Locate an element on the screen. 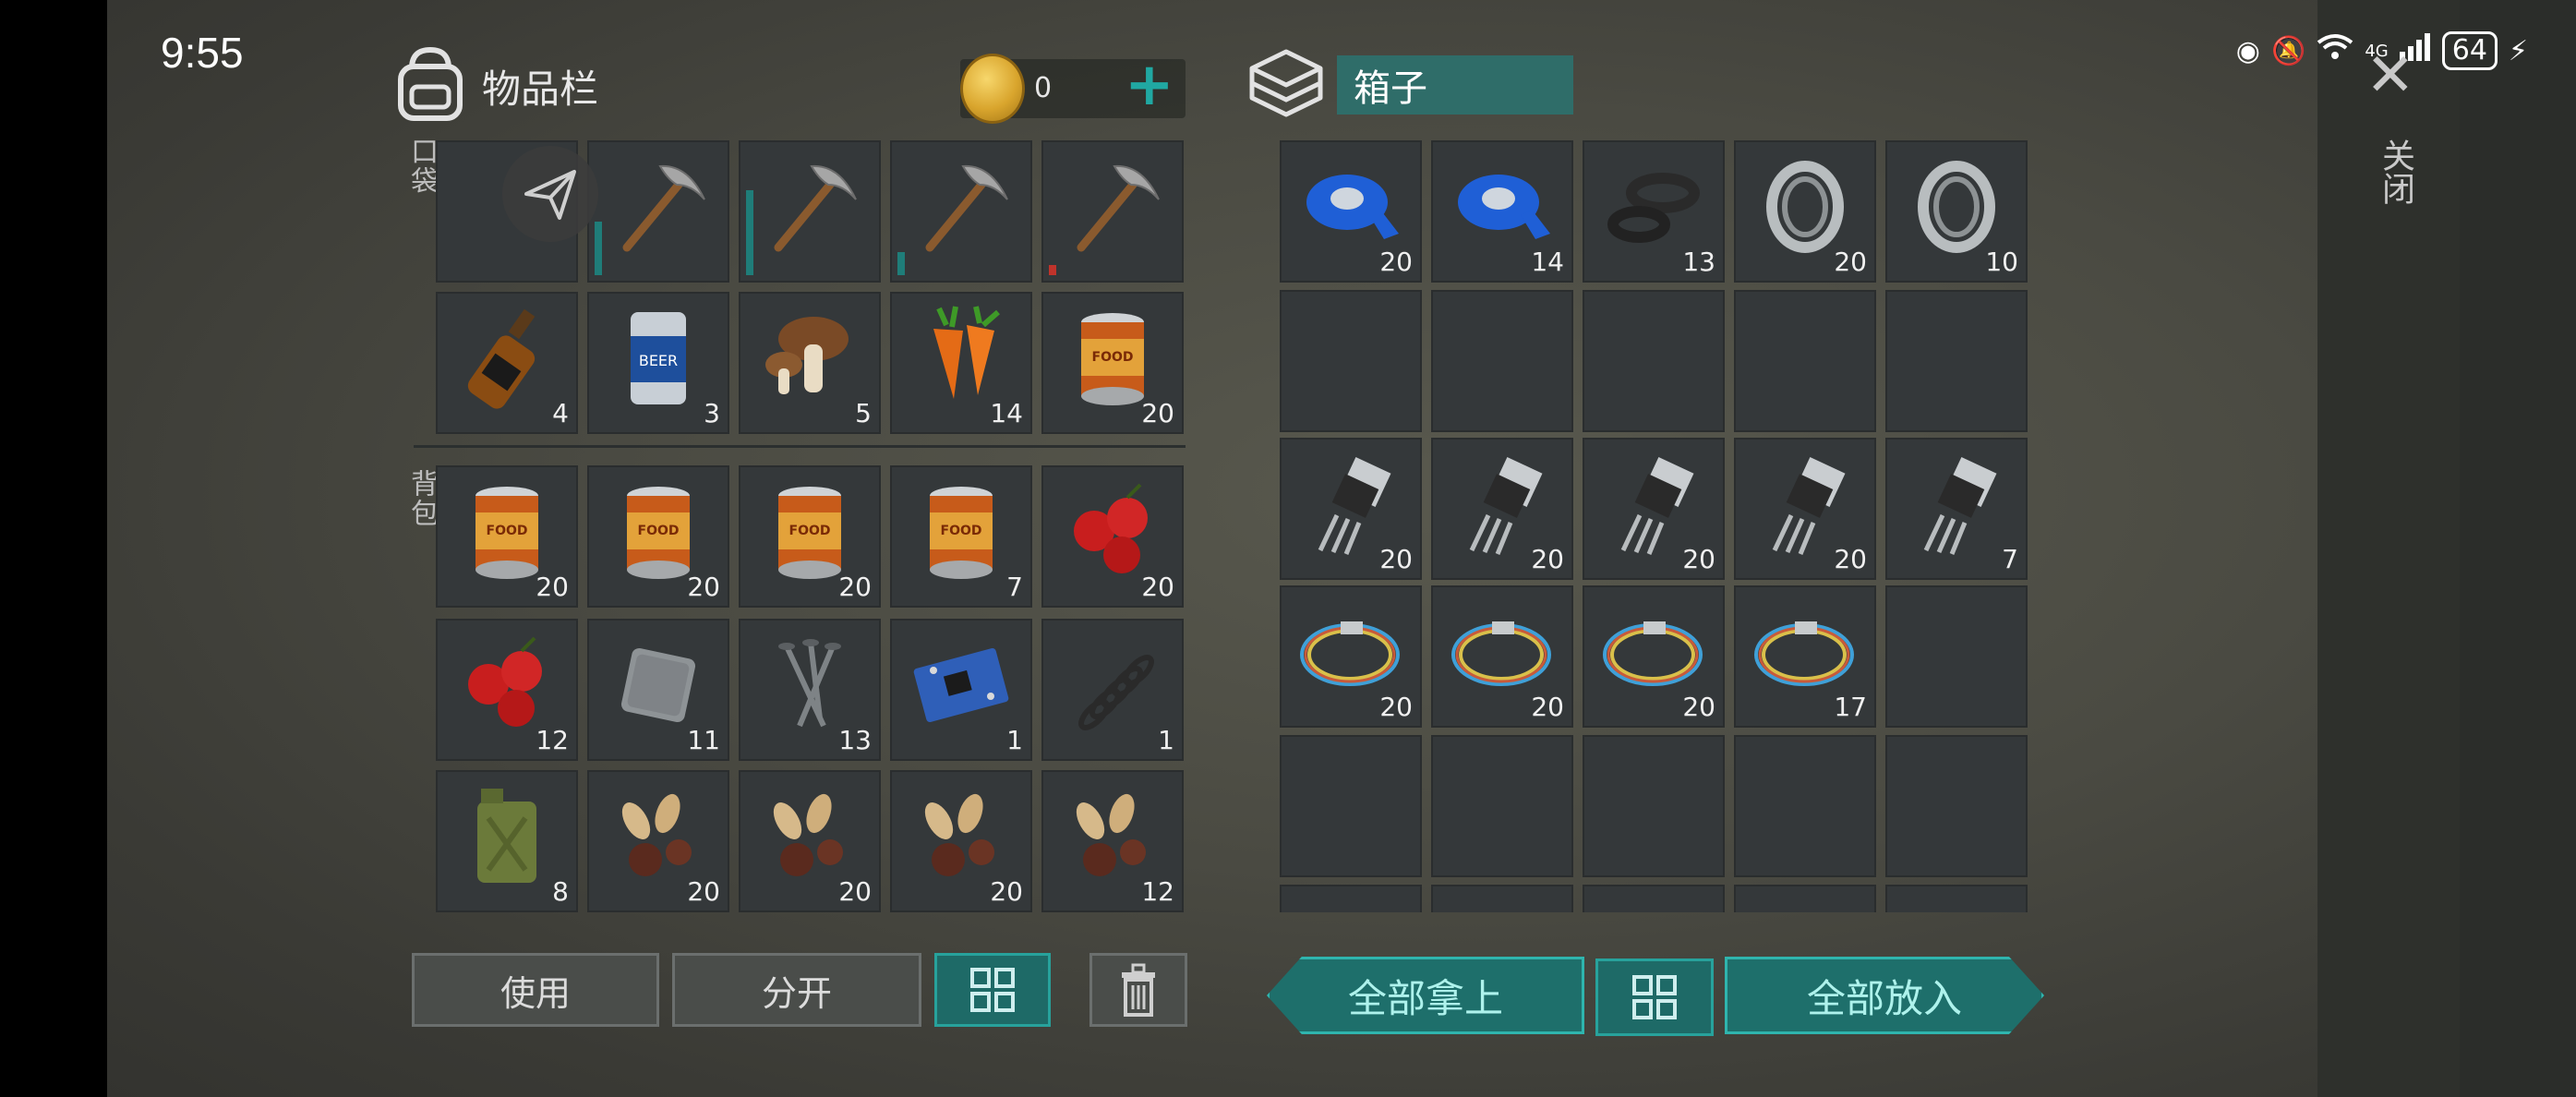 This screenshot has height=1097, width=2576. inventory.pocket-slot: 14 is located at coordinates (961, 363).